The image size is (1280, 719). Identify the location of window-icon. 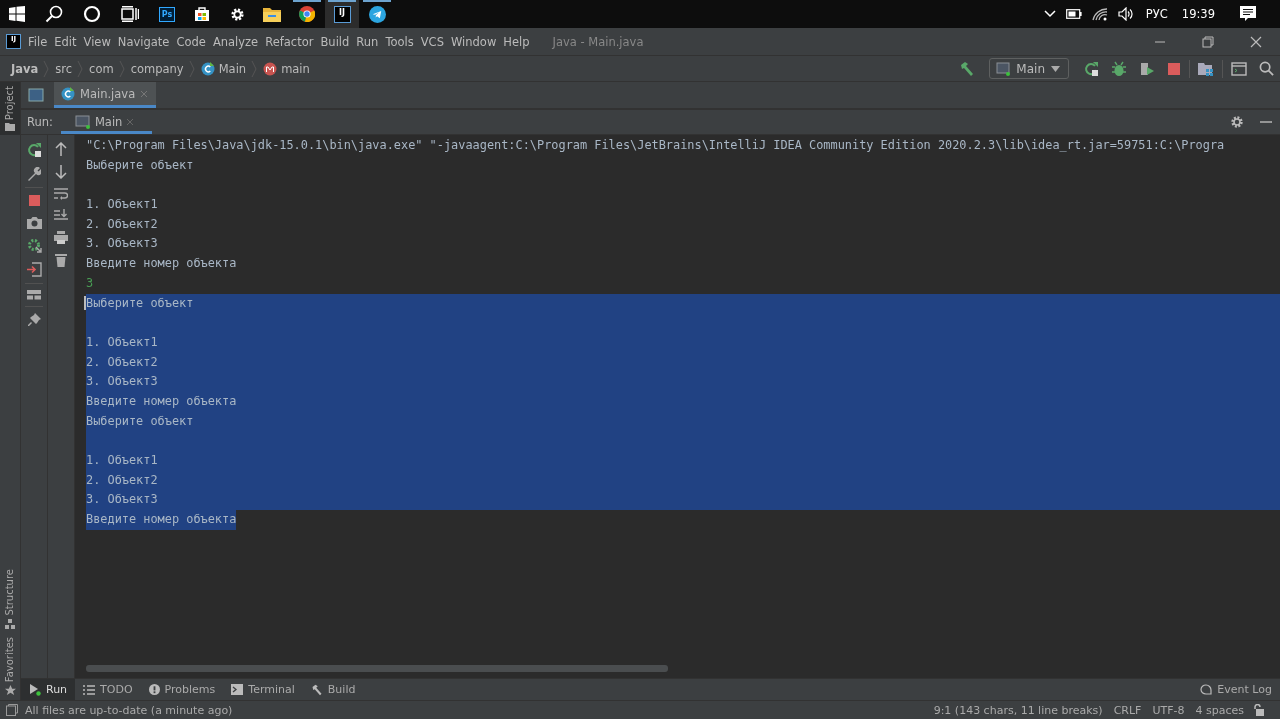
(1239, 68).